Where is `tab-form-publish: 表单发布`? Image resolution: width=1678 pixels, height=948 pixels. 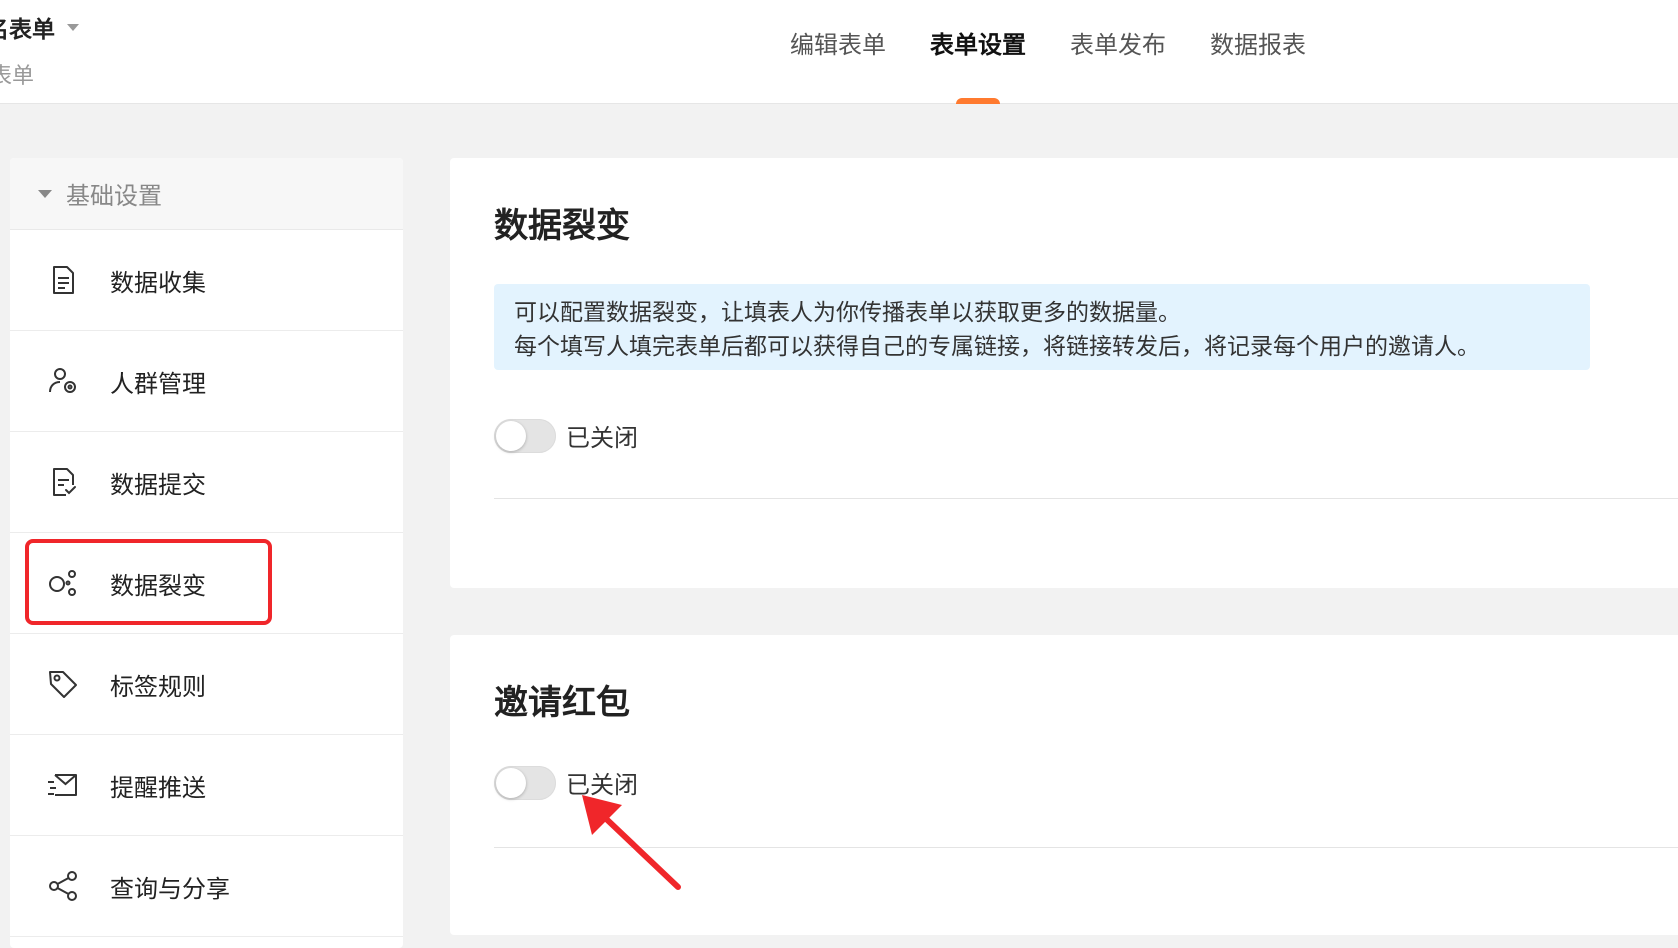
tab-form-publish: 表单发布 is located at coordinates (1118, 52).